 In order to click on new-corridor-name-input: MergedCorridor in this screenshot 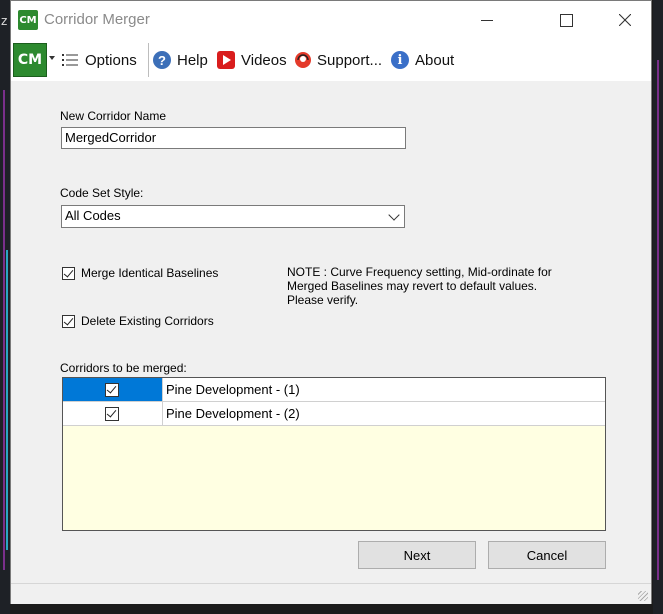, I will do `click(233, 138)`.